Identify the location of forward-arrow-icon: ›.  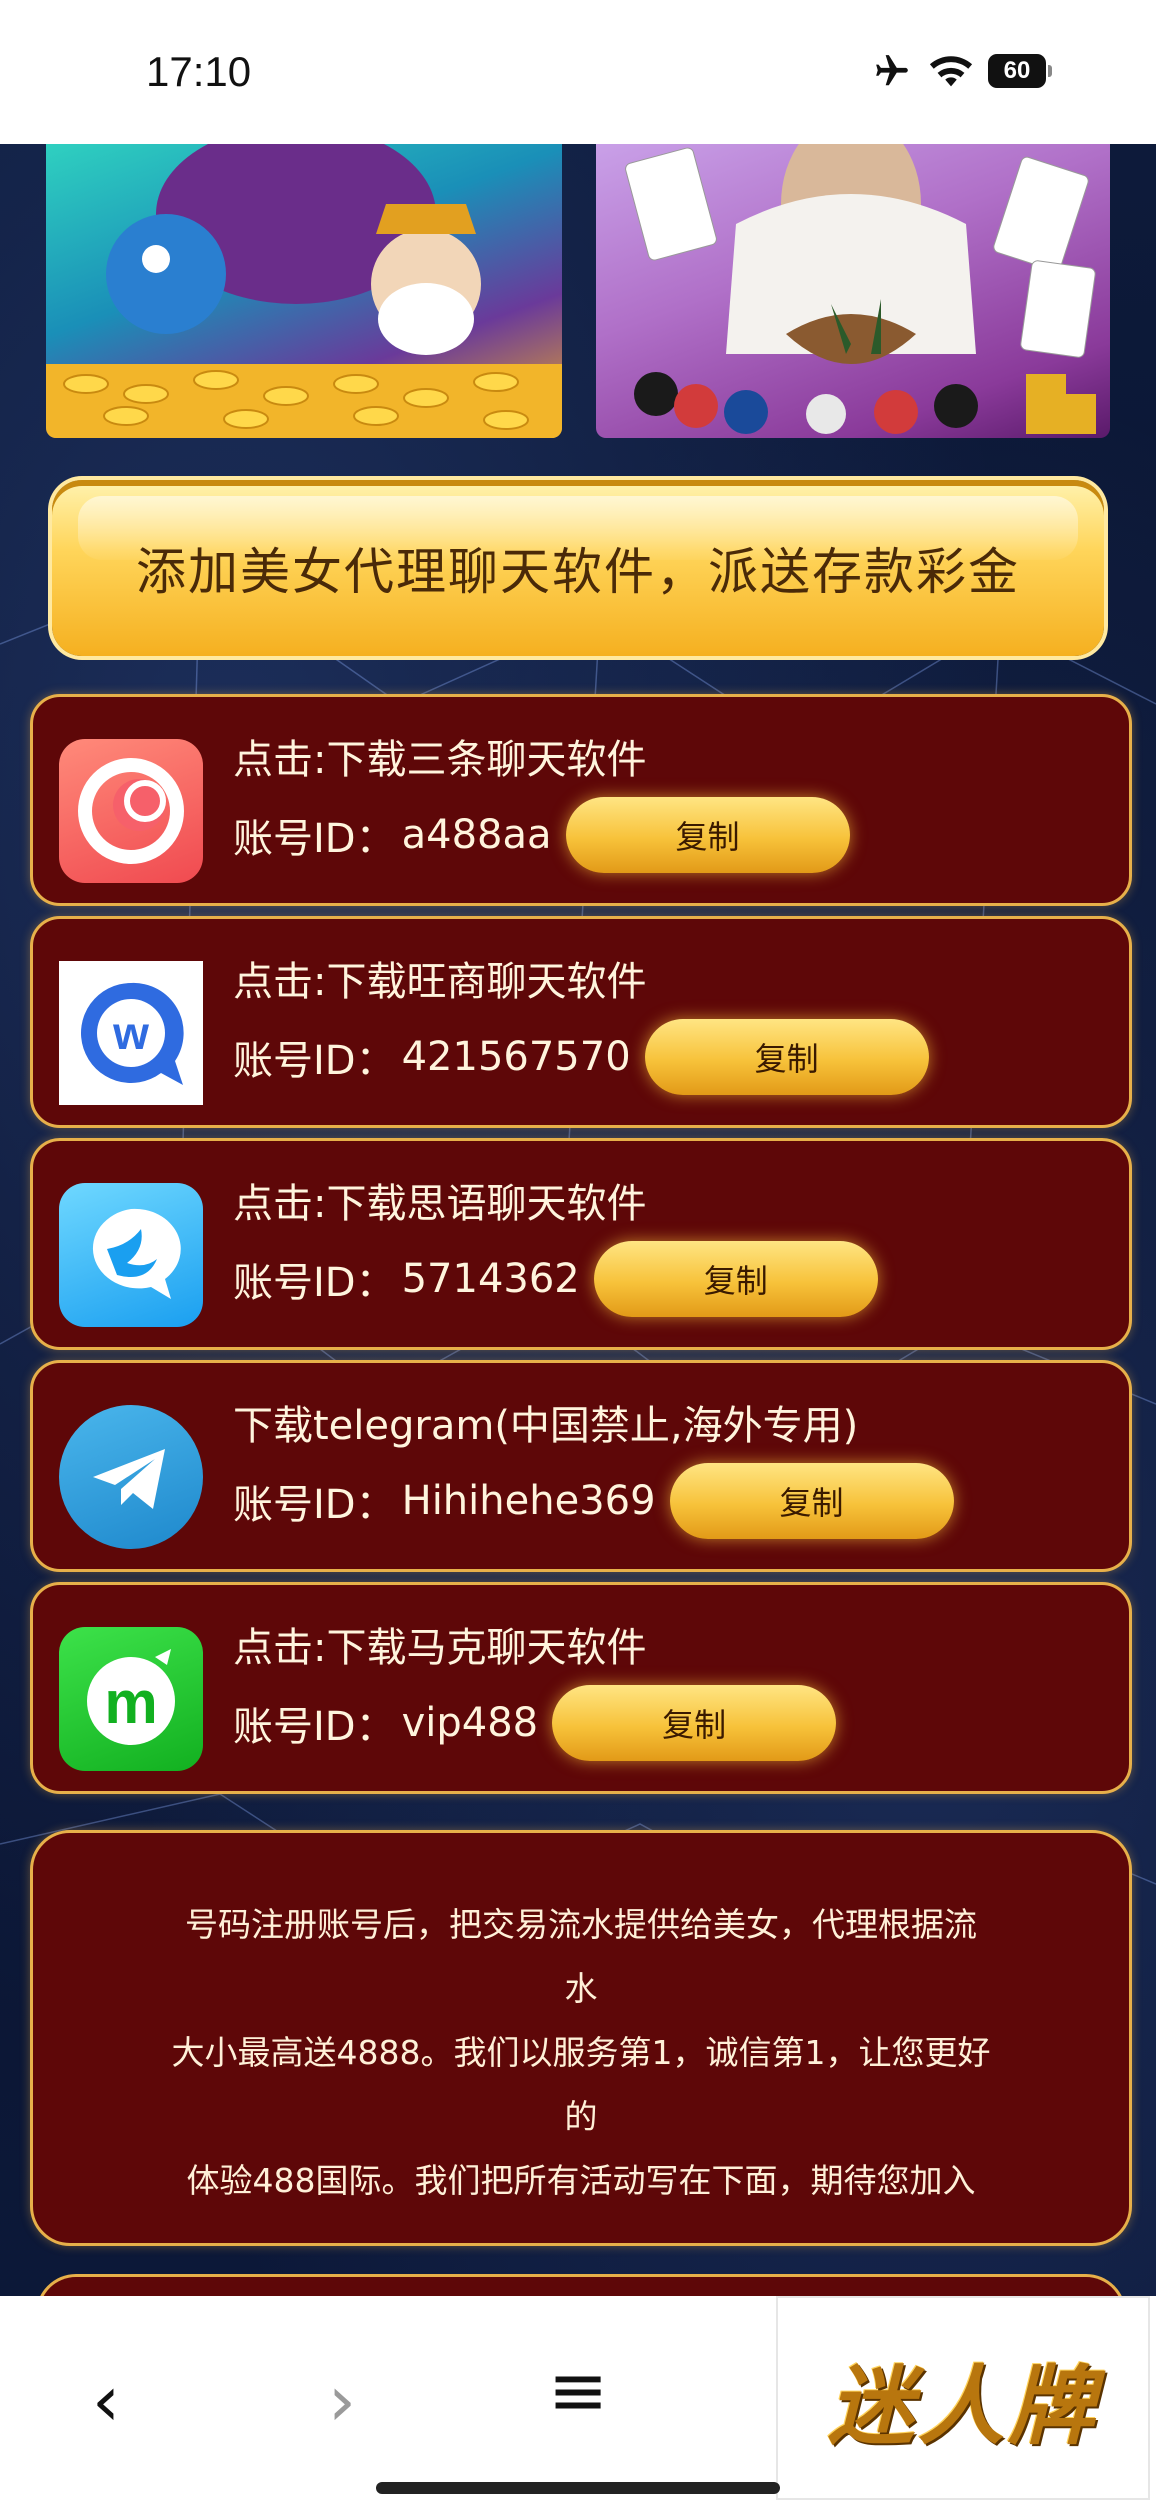
(342, 2401).